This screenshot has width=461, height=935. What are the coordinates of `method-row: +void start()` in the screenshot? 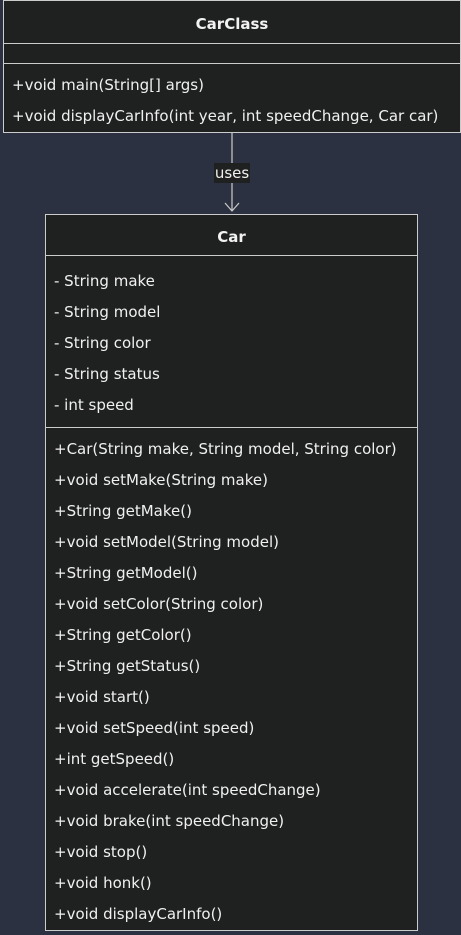 It's located at (102, 697).